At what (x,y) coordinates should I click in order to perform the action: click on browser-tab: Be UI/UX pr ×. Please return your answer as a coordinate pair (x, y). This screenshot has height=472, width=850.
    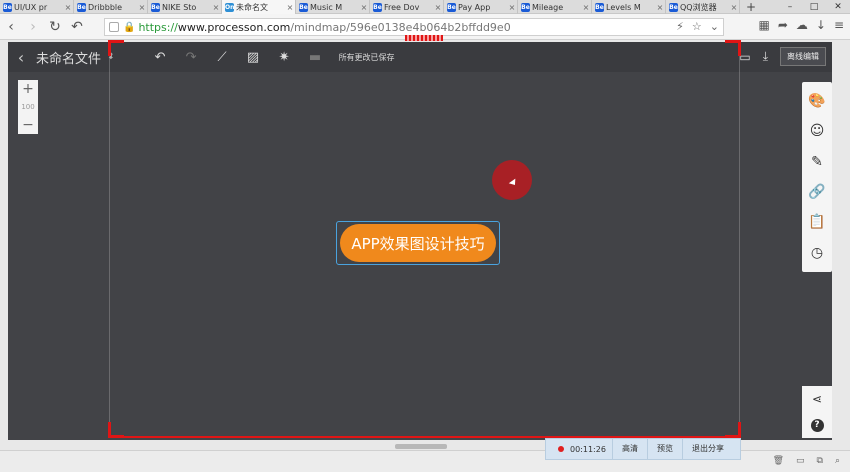
    Looking at the image, I should click on (37, 7).